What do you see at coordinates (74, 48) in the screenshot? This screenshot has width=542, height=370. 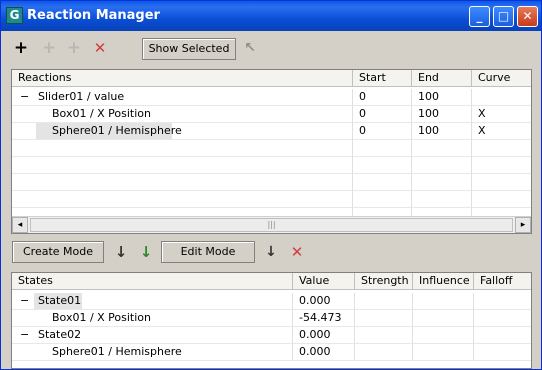 I see `add-state-disabled-icon: +` at bounding box center [74, 48].